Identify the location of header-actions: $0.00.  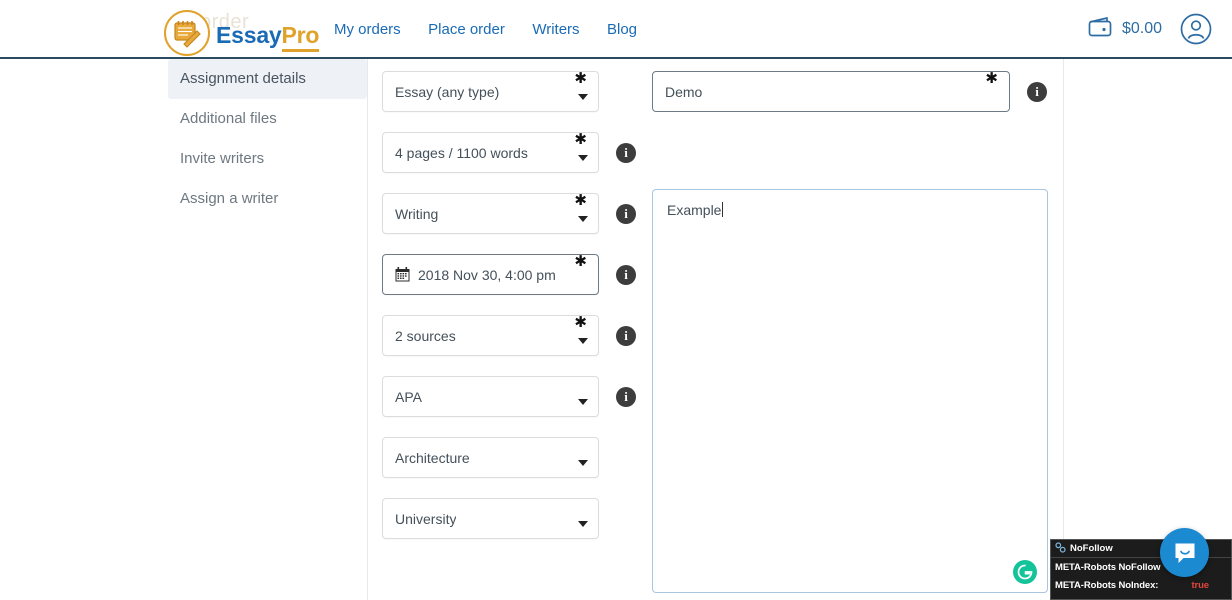
(1149, 29).